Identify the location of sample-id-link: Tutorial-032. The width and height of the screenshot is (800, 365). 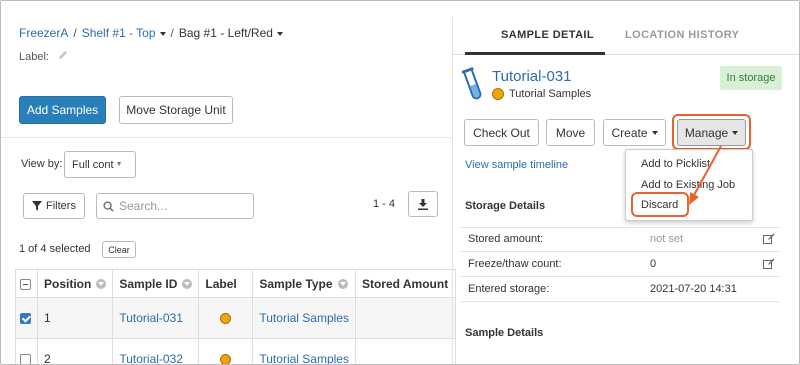
(151, 358).